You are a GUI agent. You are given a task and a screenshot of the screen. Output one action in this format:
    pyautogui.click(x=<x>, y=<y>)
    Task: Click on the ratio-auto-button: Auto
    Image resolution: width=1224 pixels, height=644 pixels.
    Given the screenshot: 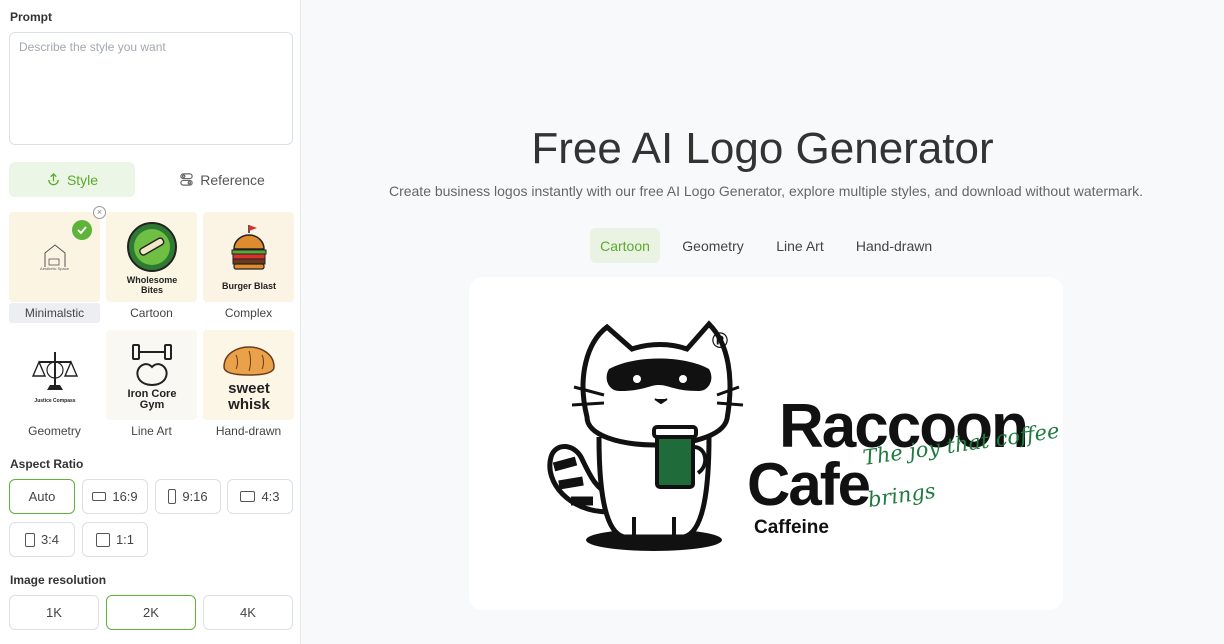 What is the action you would take?
    pyautogui.click(x=42, y=496)
    